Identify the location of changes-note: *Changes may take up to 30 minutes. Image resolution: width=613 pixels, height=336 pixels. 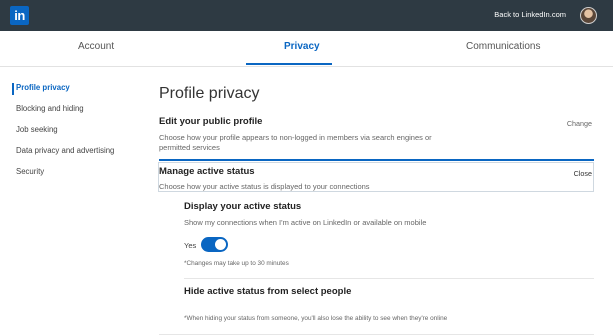
(236, 263).